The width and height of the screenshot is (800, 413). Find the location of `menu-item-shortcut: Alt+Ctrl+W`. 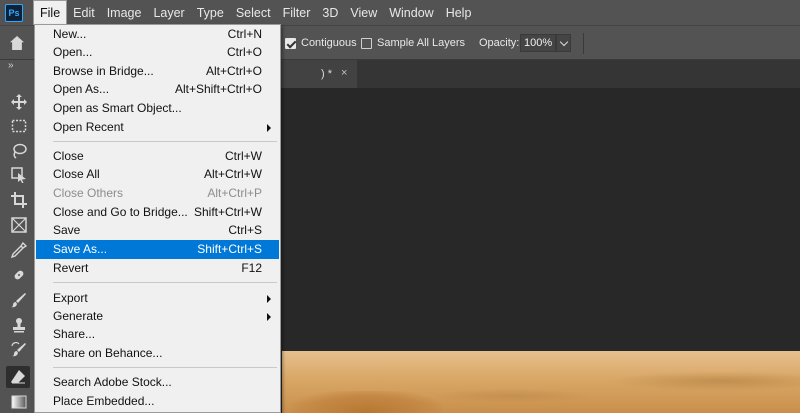

menu-item-shortcut: Alt+Ctrl+W is located at coordinates (232, 174).